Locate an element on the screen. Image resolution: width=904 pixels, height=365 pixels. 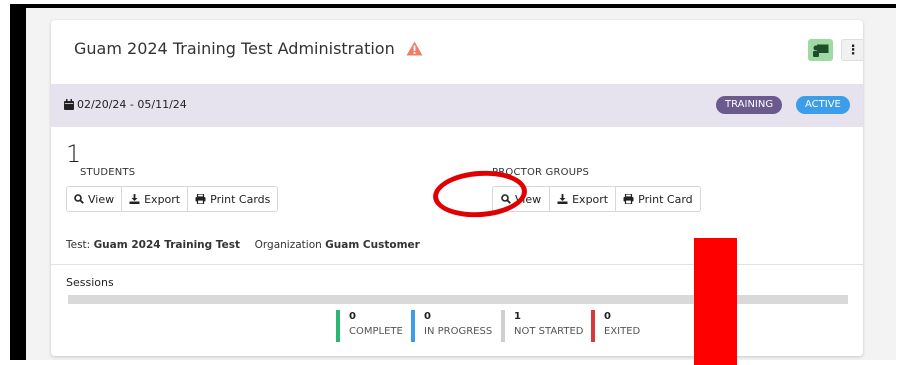
students-label: STUDENTS is located at coordinates (108, 172).